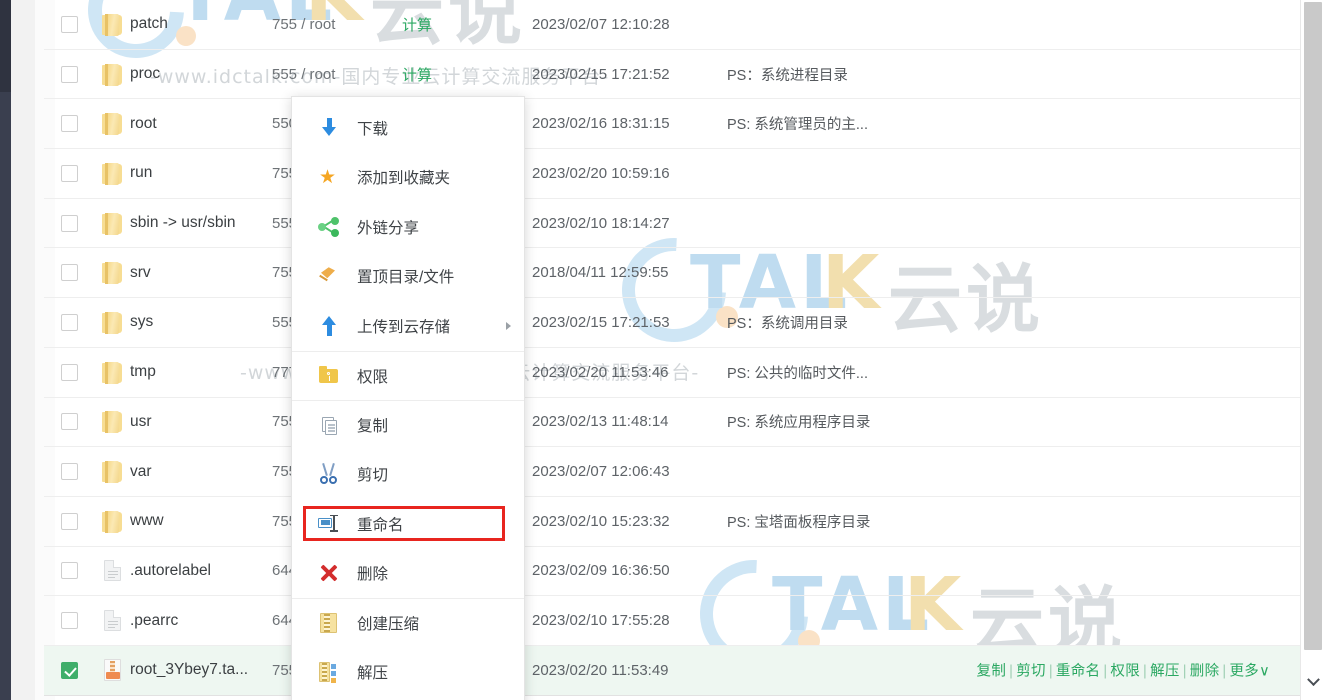 This screenshot has width=1324, height=700. I want to click on file-modified-time: 2023/02/20 11:53:46, so click(600, 372).